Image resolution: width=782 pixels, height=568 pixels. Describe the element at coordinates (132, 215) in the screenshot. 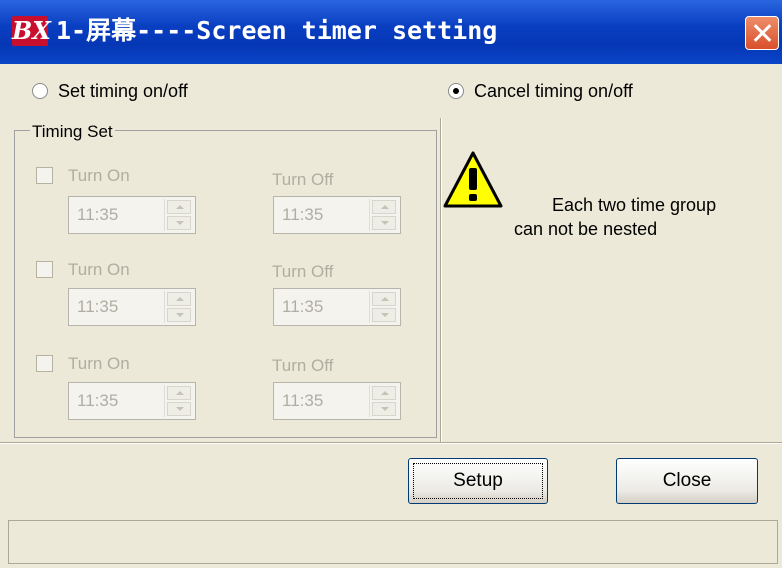

I see `turn-on-time-1: 11:35` at that location.